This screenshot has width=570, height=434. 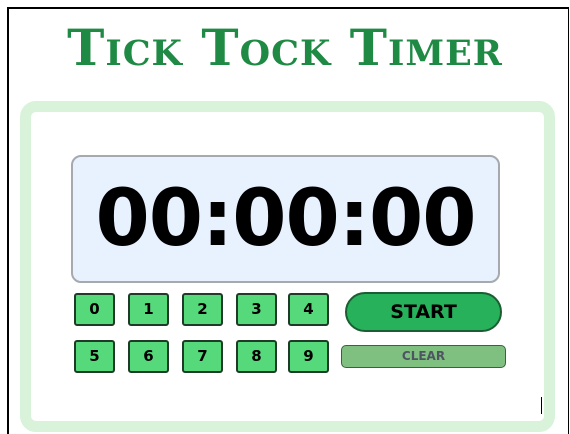 What do you see at coordinates (256, 309) in the screenshot?
I see `digit-button-3: 3` at bounding box center [256, 309].